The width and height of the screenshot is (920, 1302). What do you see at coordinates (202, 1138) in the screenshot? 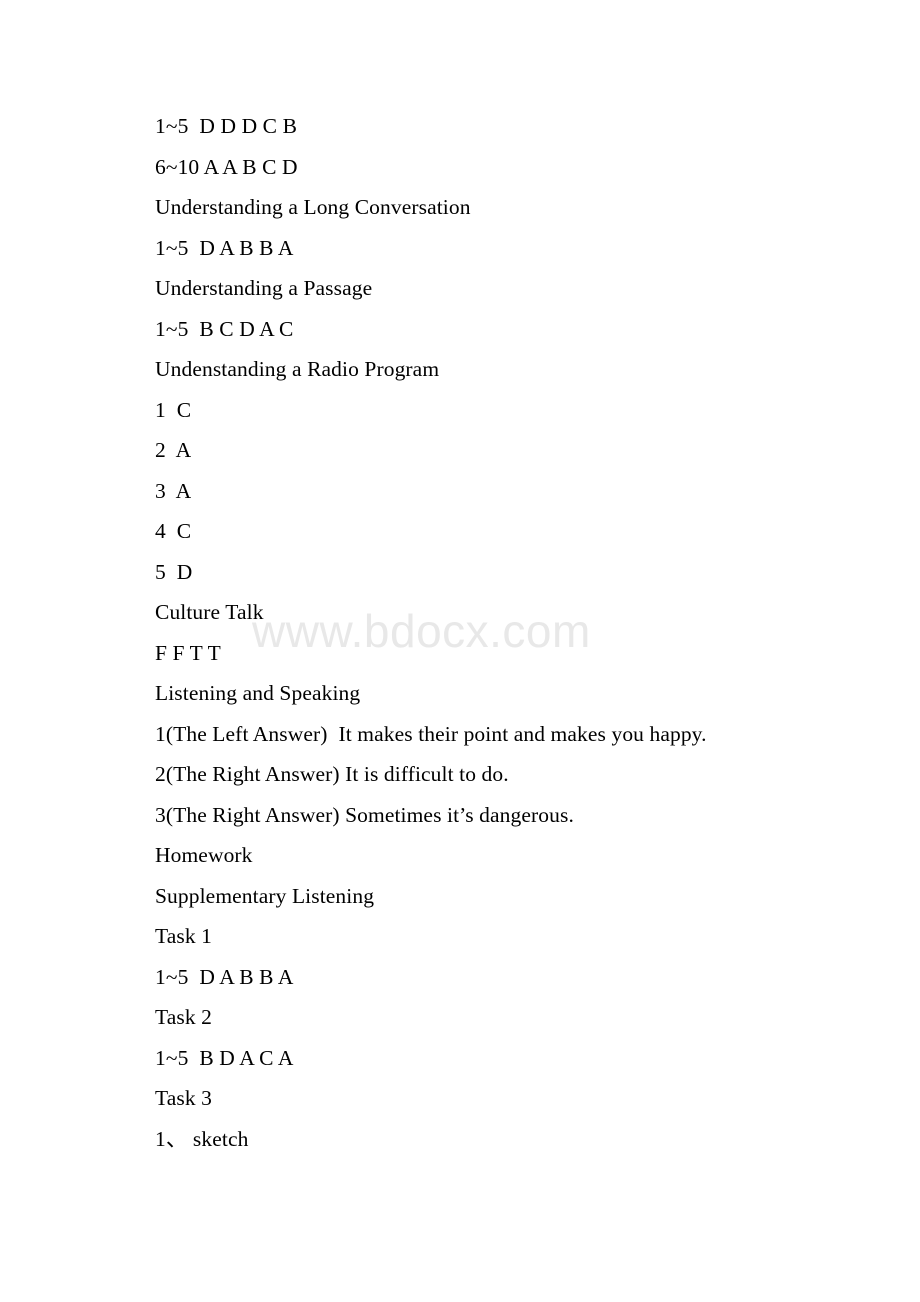
I see `answer-line: 1、 sketch` at bounding box center [202, 1138].